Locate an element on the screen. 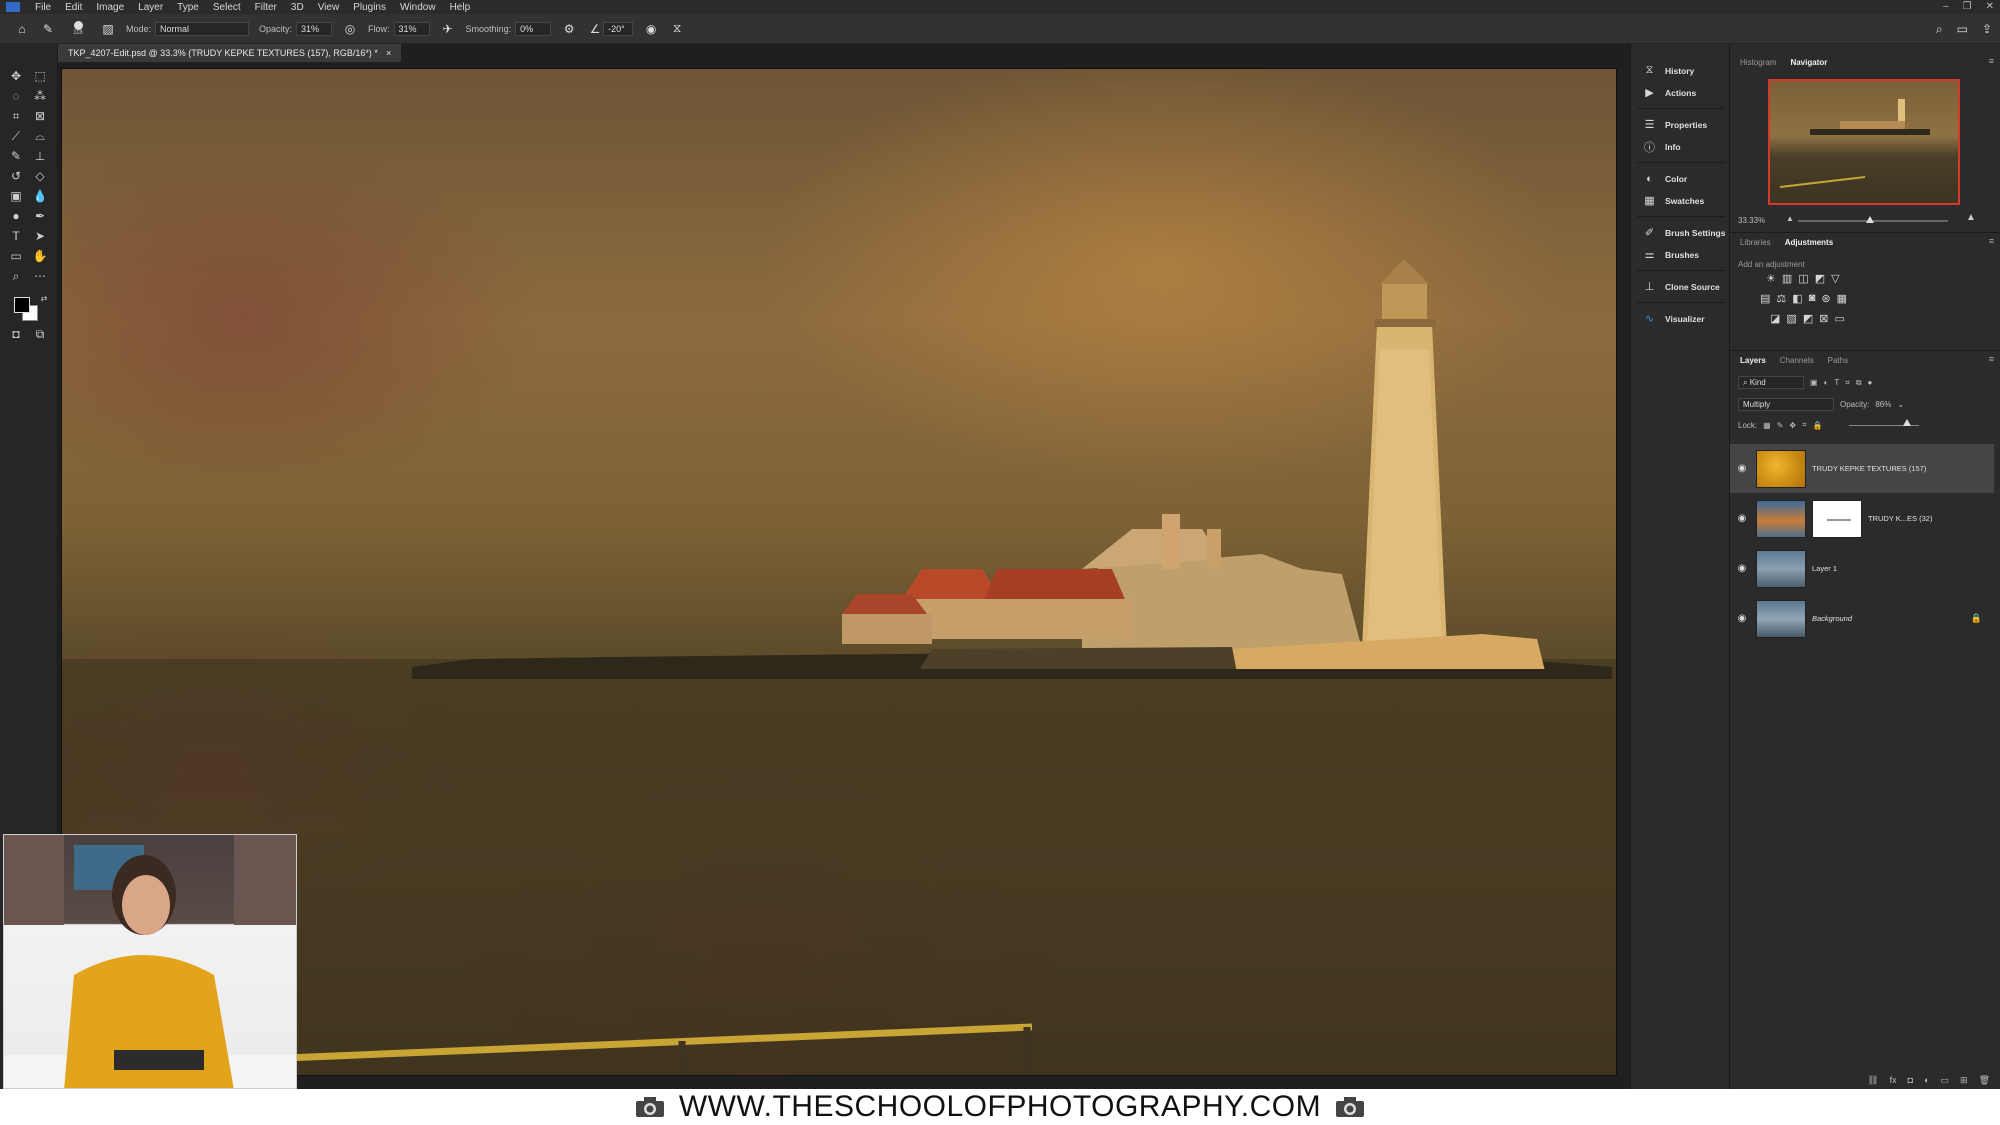  pressure-opacity-icon: ◎ is located at coordinates (350, 29).